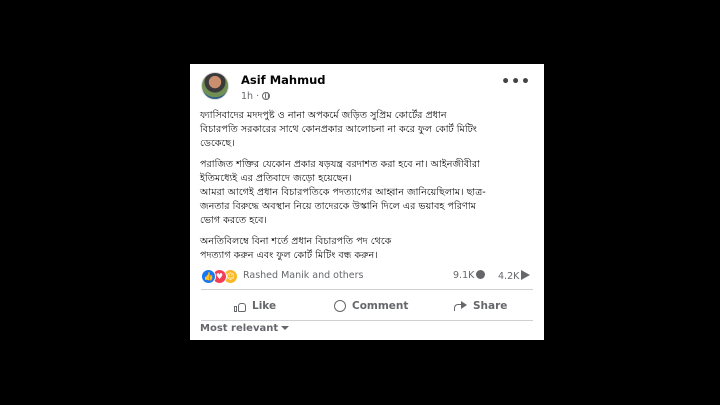 This screenshot has height=405, width=720. I want to click on share-button: Share, so click(480, 306).